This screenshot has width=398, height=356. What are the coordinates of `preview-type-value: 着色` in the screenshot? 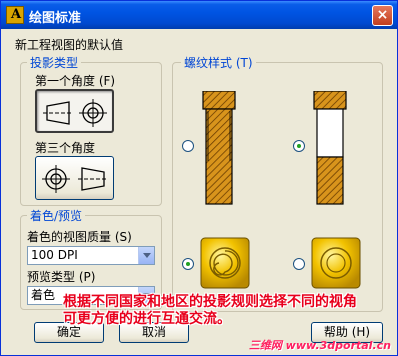 It's located at (43, 295).